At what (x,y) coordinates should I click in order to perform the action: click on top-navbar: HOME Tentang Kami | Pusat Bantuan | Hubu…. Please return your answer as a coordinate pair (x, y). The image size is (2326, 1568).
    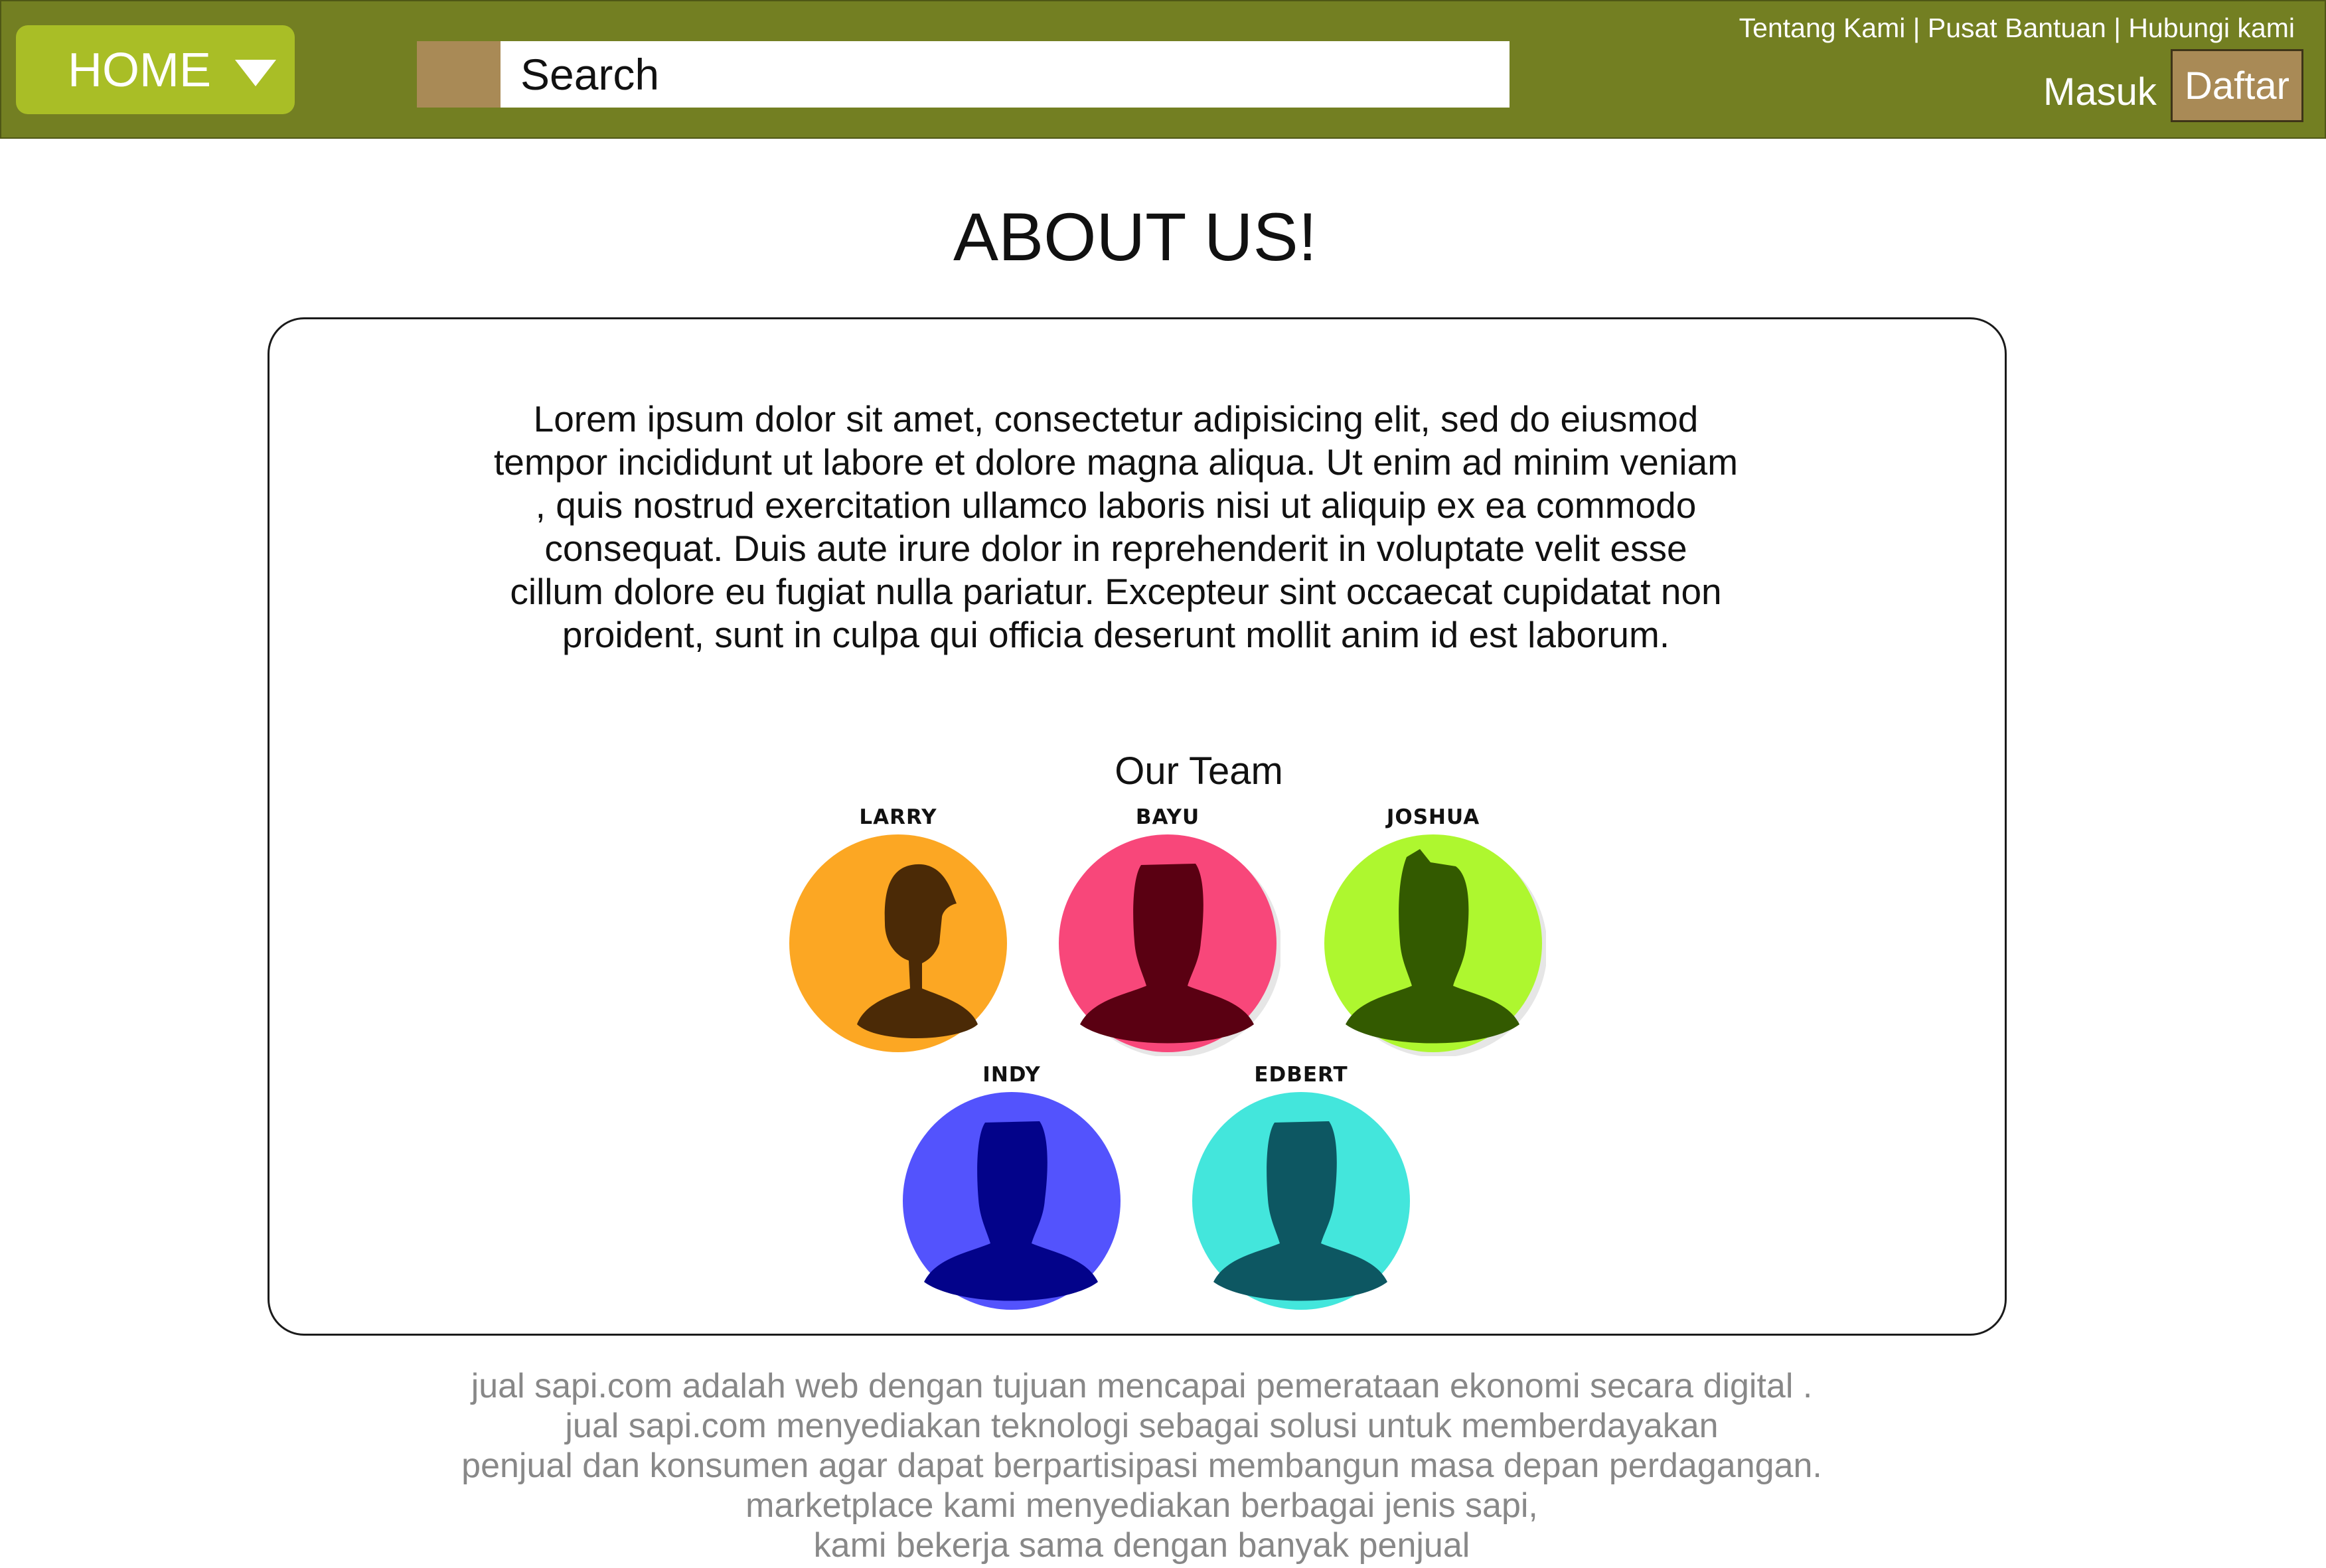
    Looking at the image, I should click on (1163, 69).